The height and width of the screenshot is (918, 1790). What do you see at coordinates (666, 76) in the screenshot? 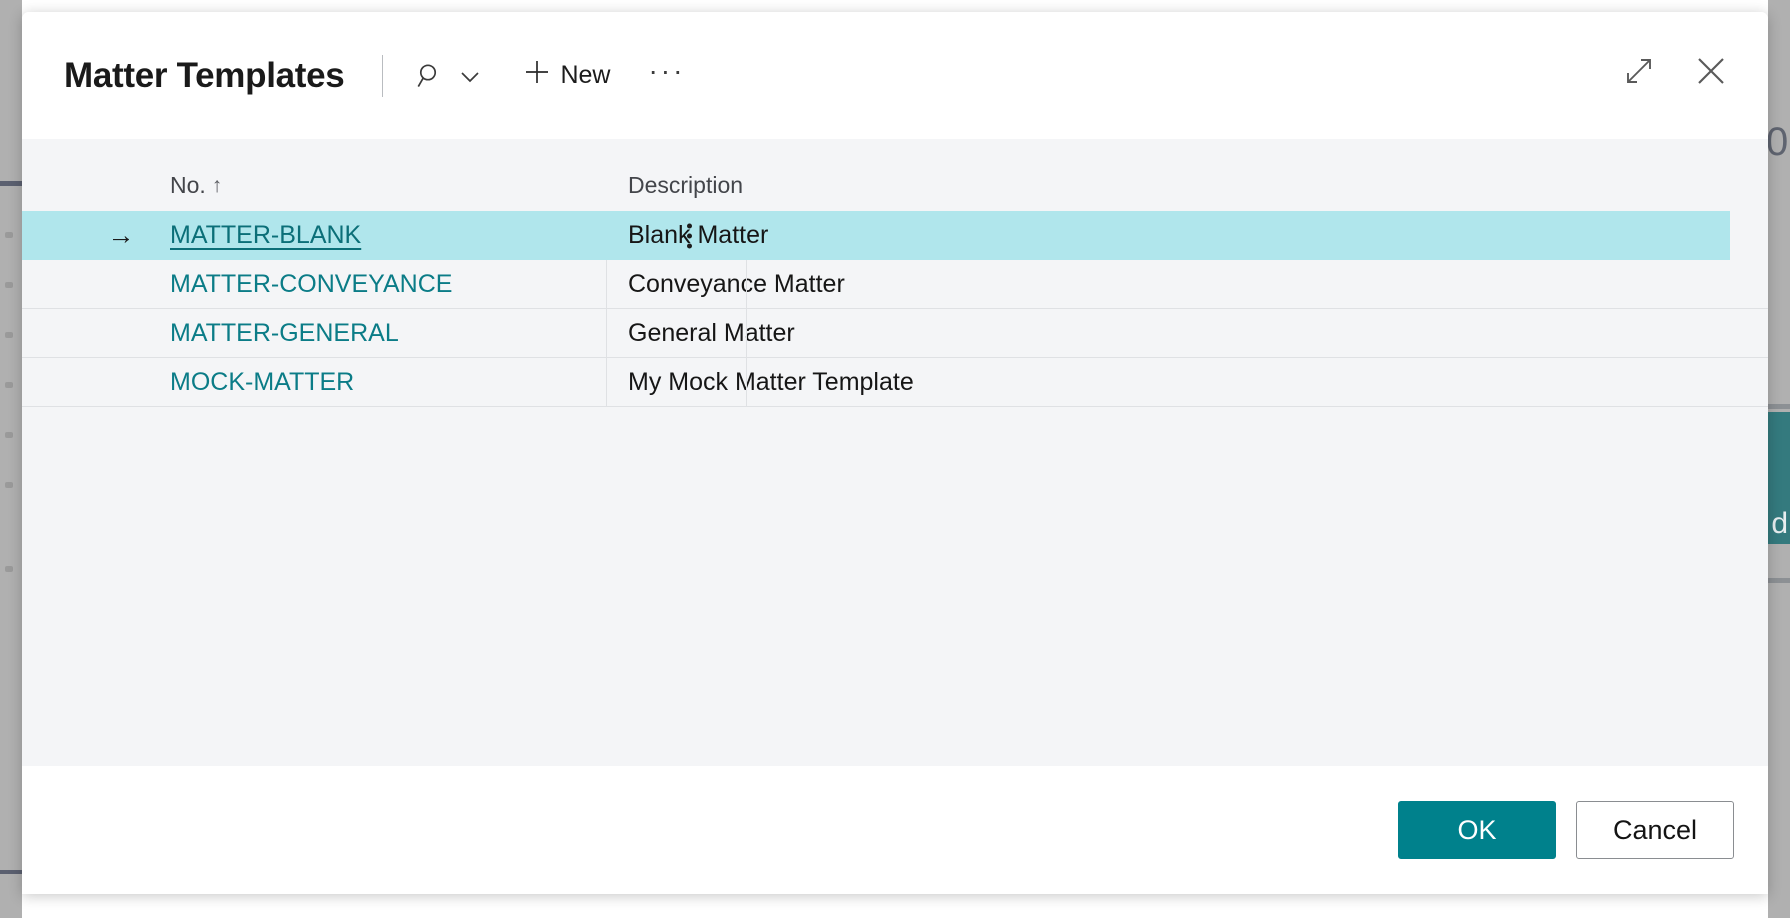
I see `more-options-button: ···` at bounding box center [666, 76].